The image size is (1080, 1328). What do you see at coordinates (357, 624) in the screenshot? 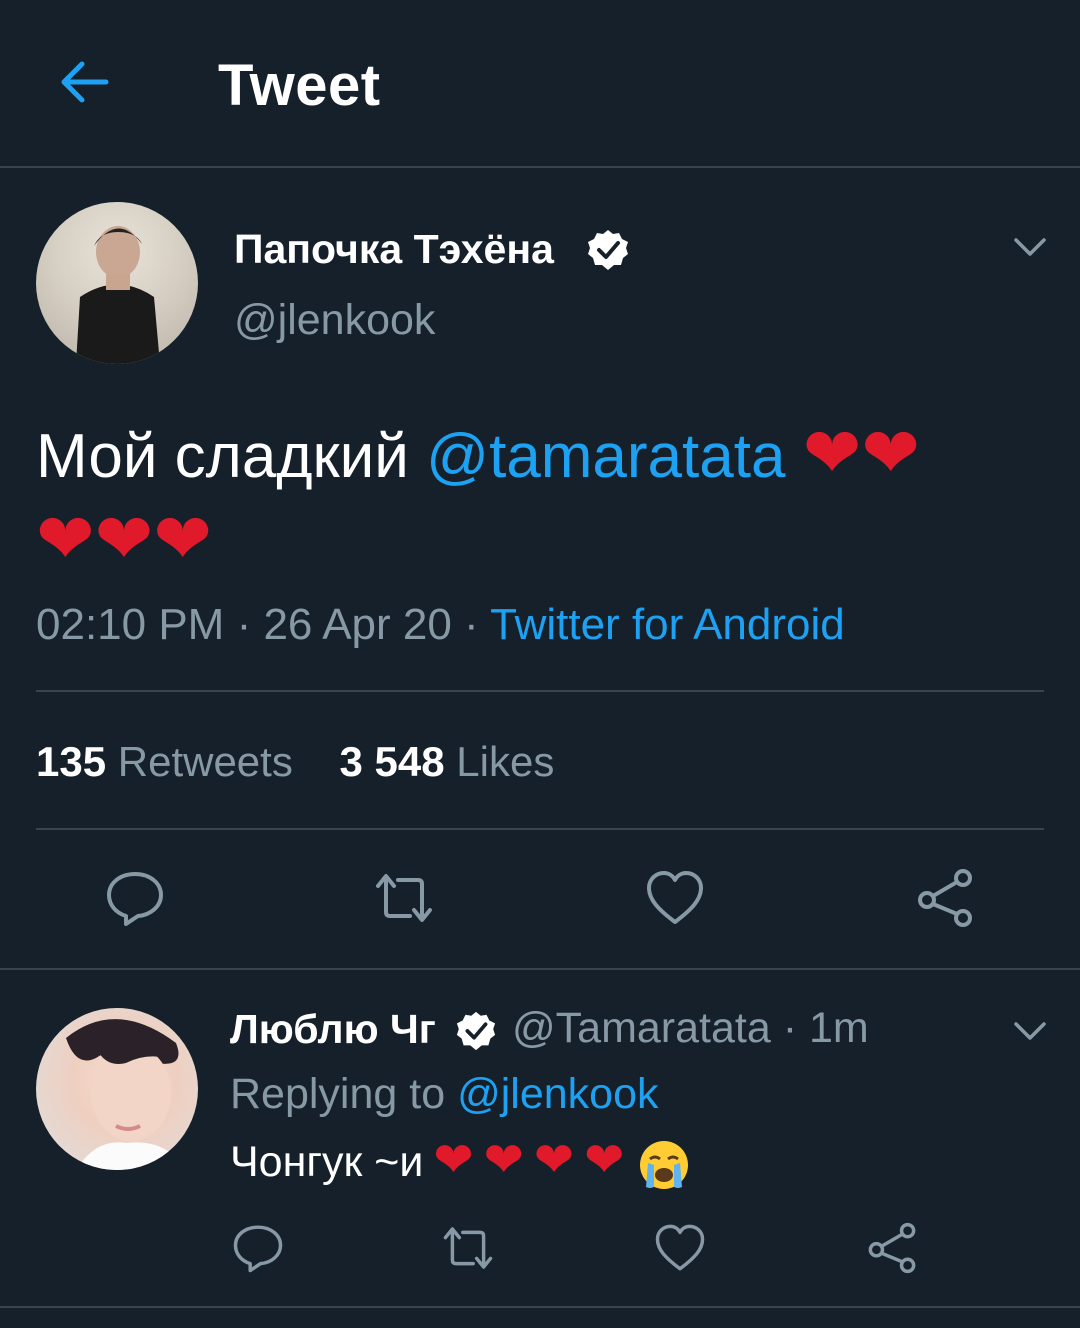
I see `tweet-date: 26 Apr 20` at bounding box center [357, 624].